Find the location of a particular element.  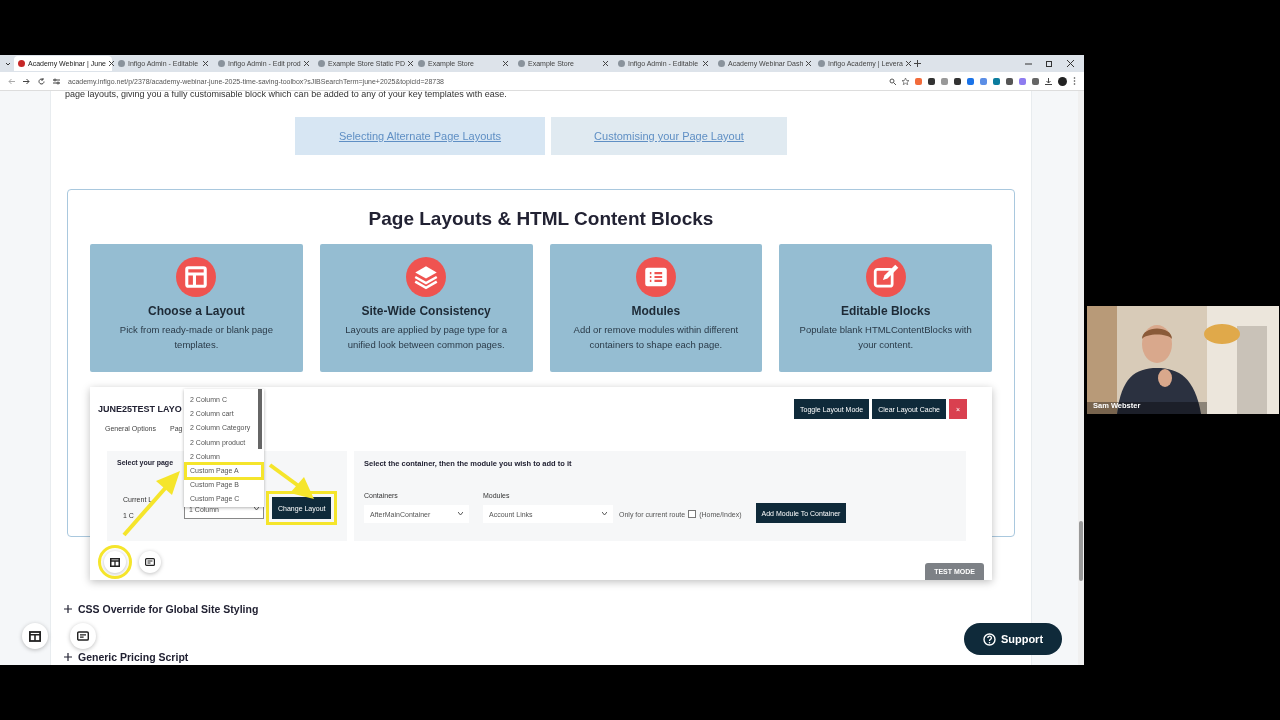

card-text: Layouts are applied by page type for a unified look between common pages. is located at coordinates (426, 337).